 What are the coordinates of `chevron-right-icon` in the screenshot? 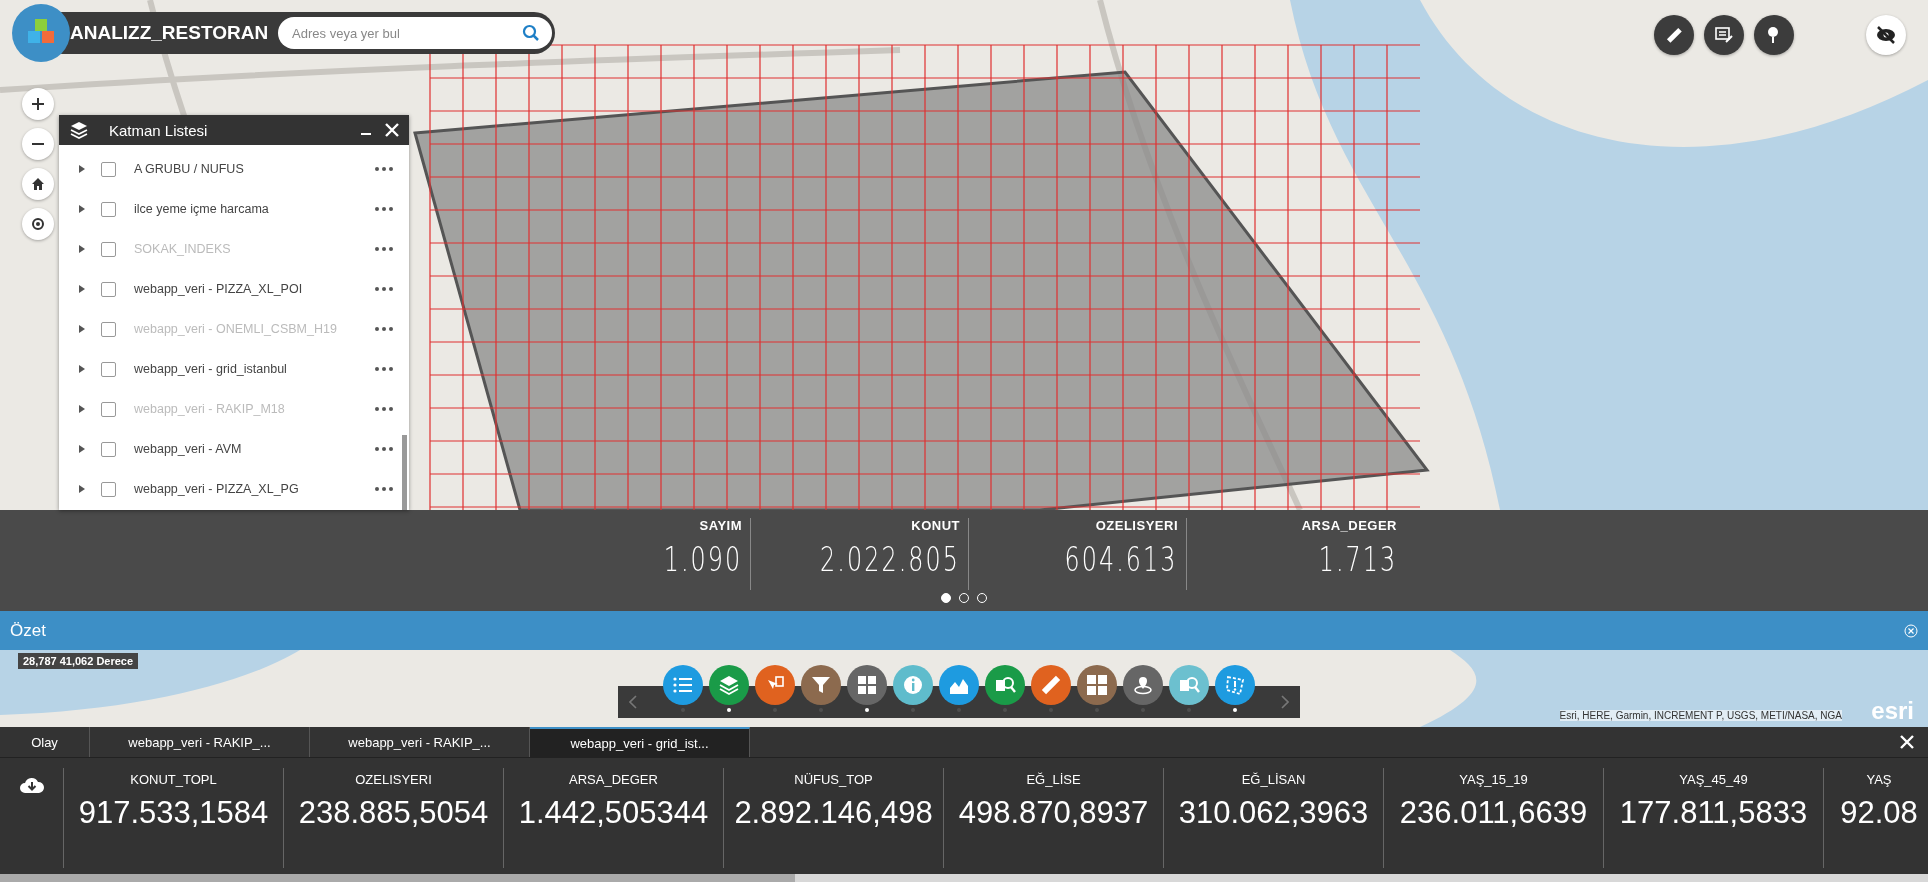 It's located at (1285, 702).